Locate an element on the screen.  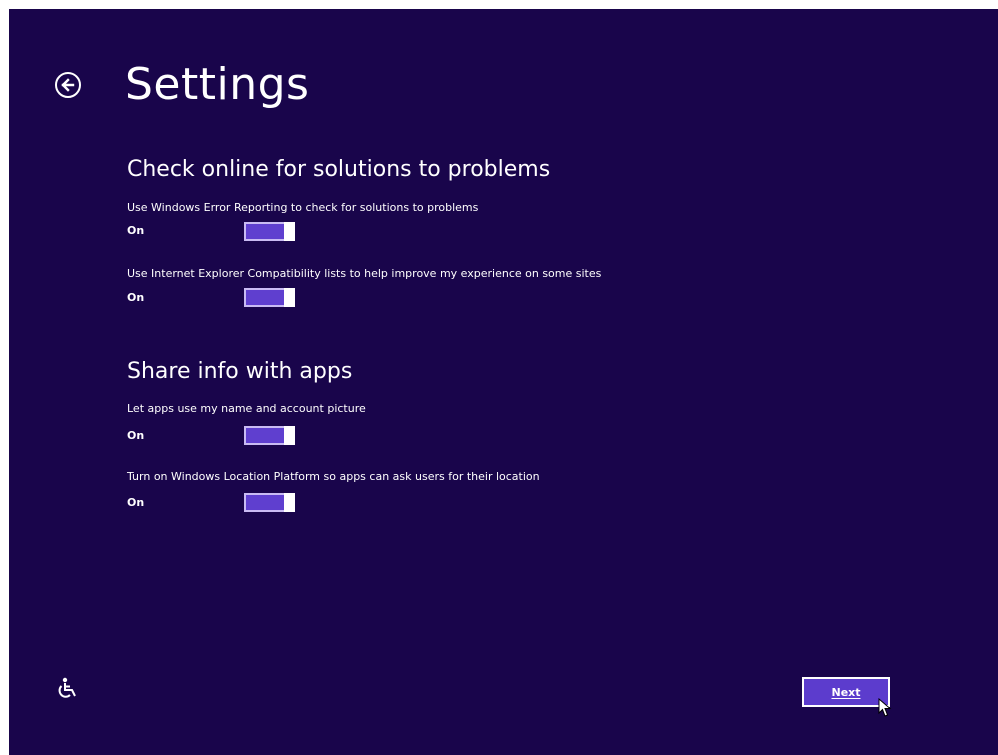
next-button: Next is located at coordinates (846, 692).